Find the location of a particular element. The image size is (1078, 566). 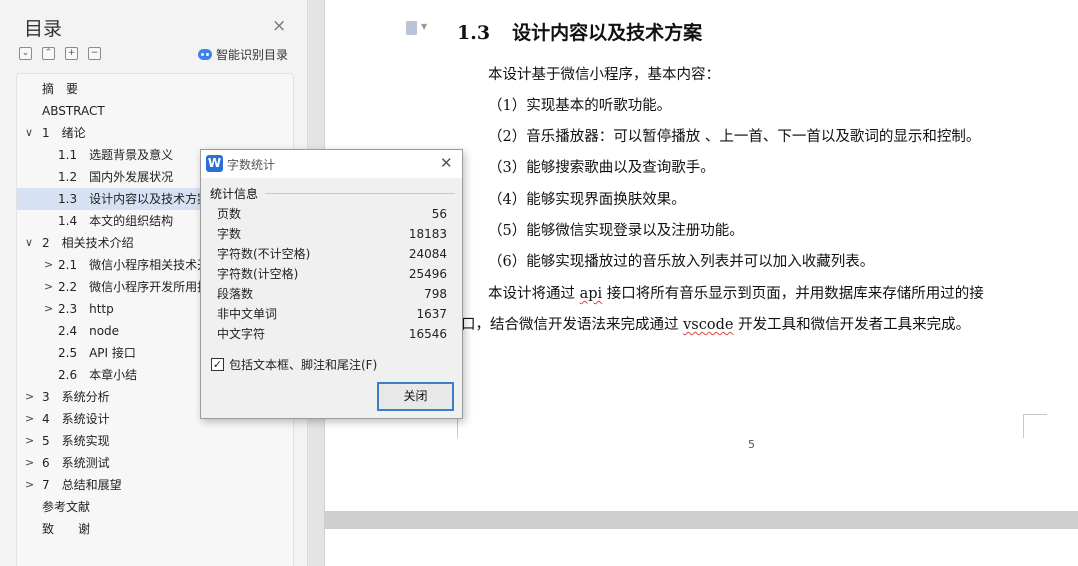

stats-group-label: 统计信息 is located at coordinates (234, 194).